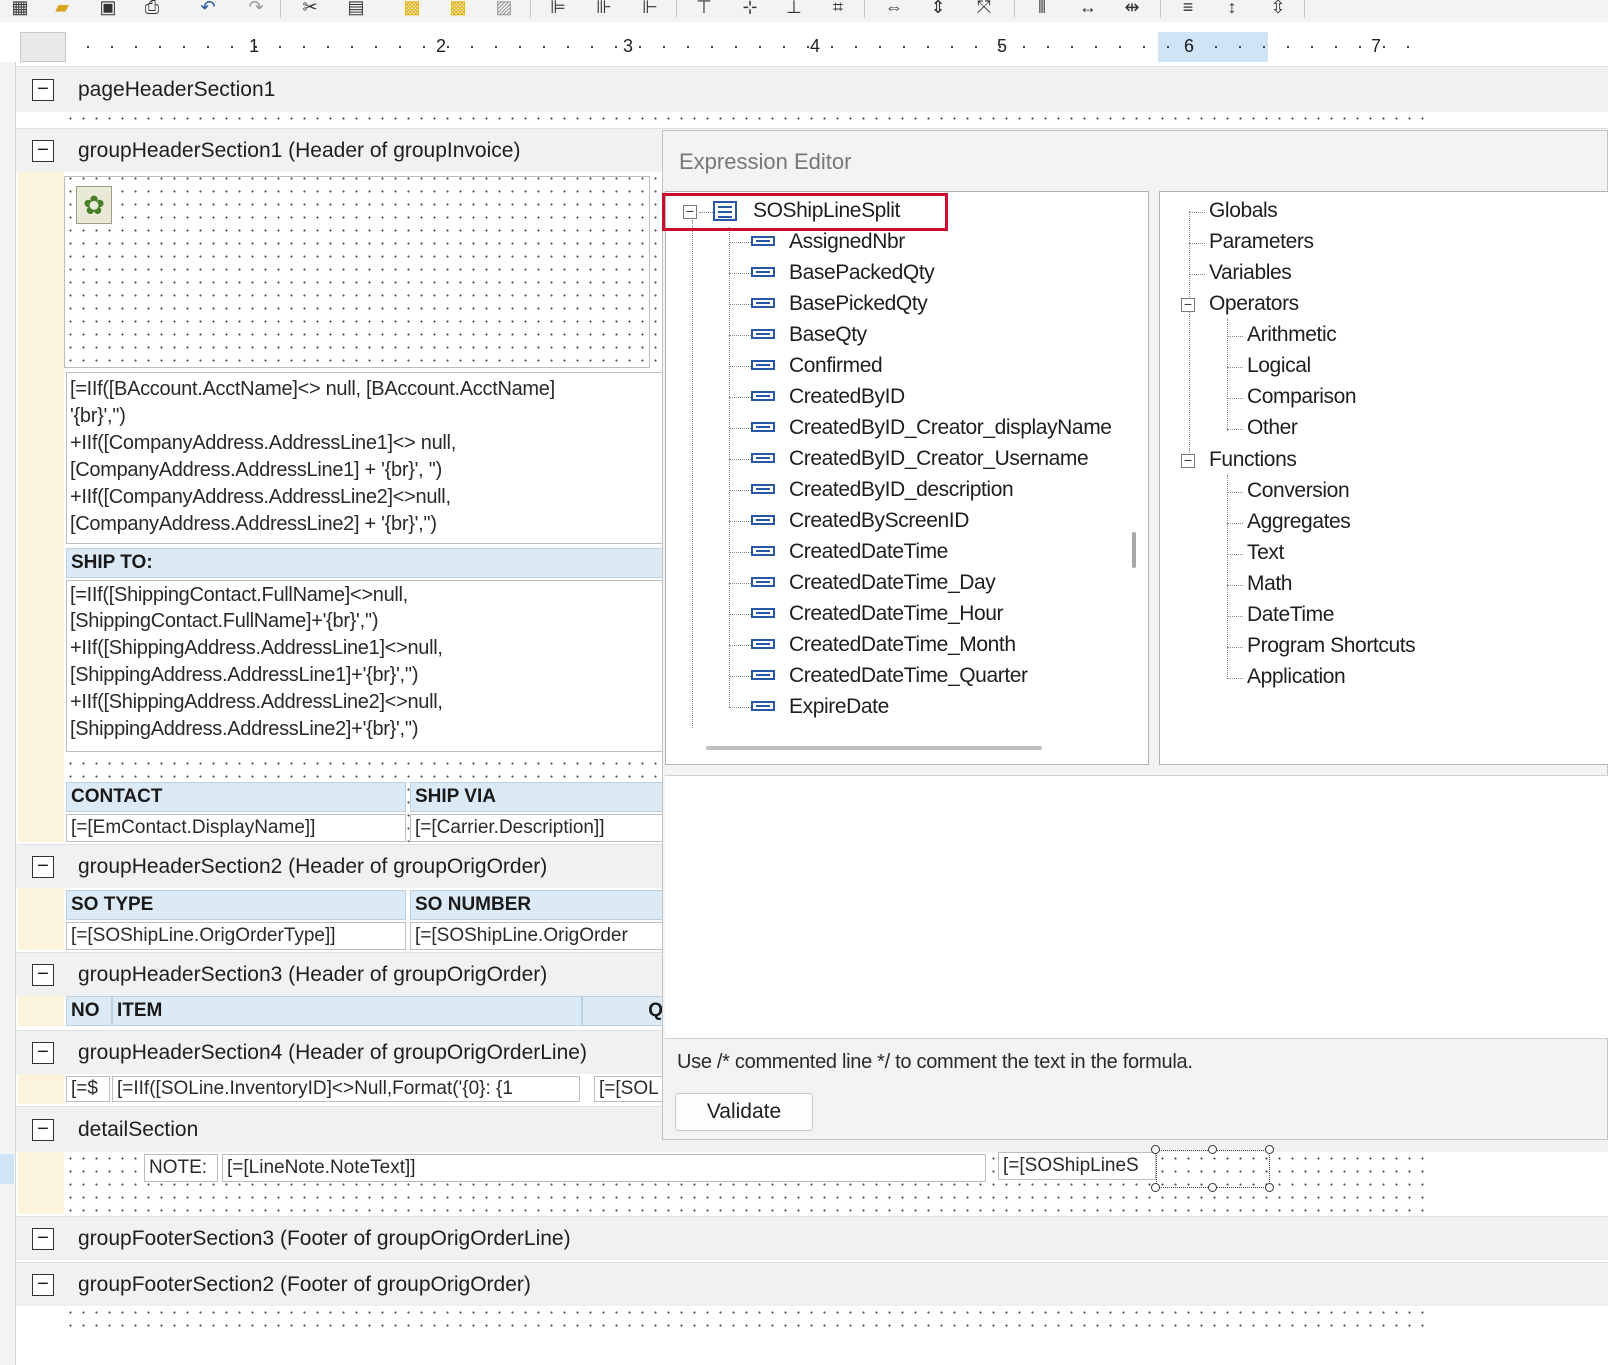 The image size is (1608, 1365). Describe the element at coordinates (836, 366) in the screenshot. I see `tree-field-item: Confirmed` at that location.